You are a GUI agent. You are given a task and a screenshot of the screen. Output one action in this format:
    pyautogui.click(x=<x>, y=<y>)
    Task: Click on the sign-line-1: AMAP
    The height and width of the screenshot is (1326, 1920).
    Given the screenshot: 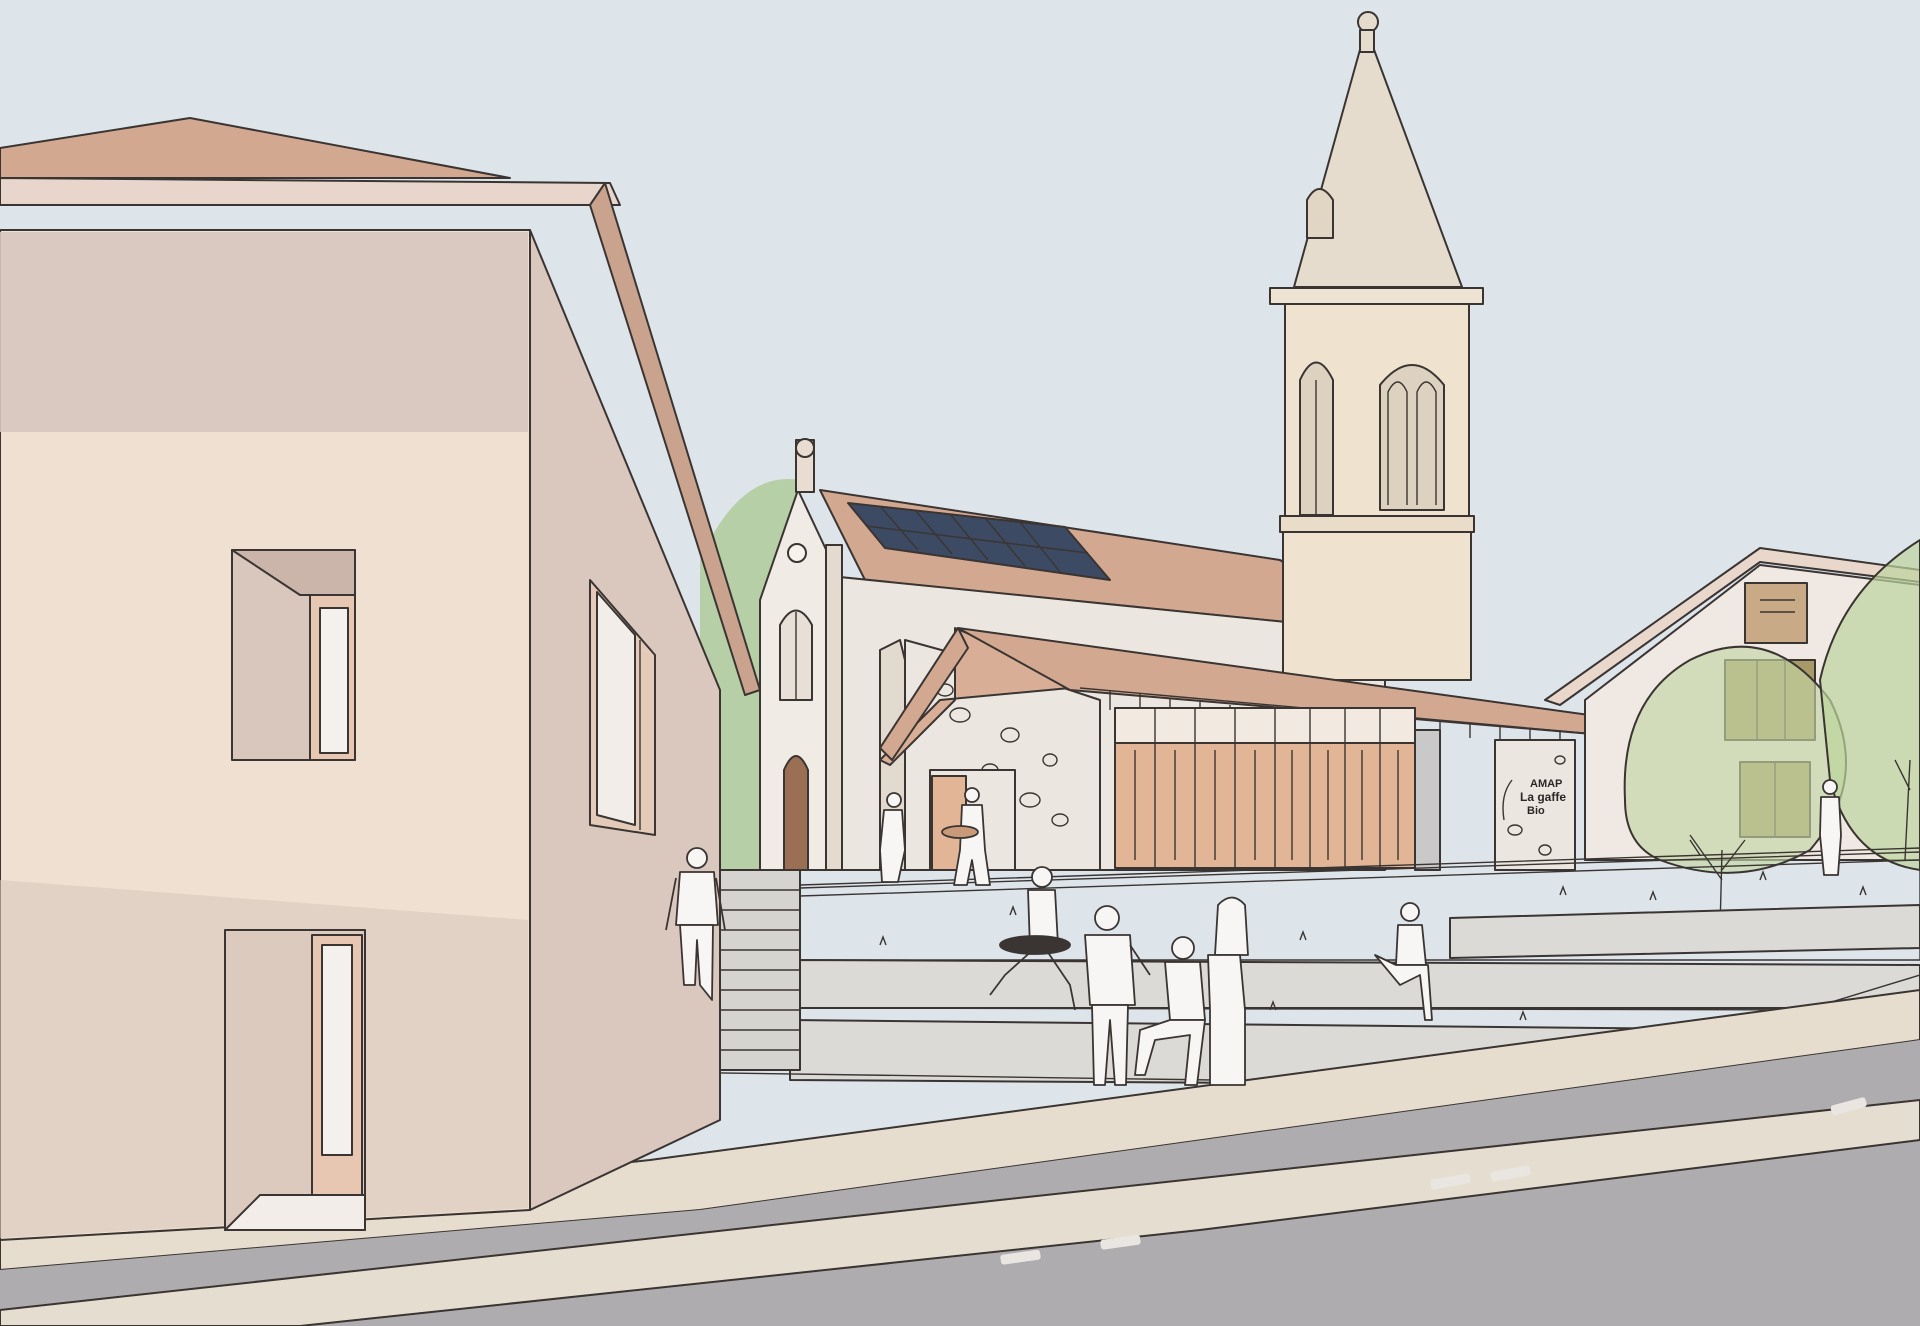 What is the action you would take?
    pyautogui.click(x=1546, y=784)
    